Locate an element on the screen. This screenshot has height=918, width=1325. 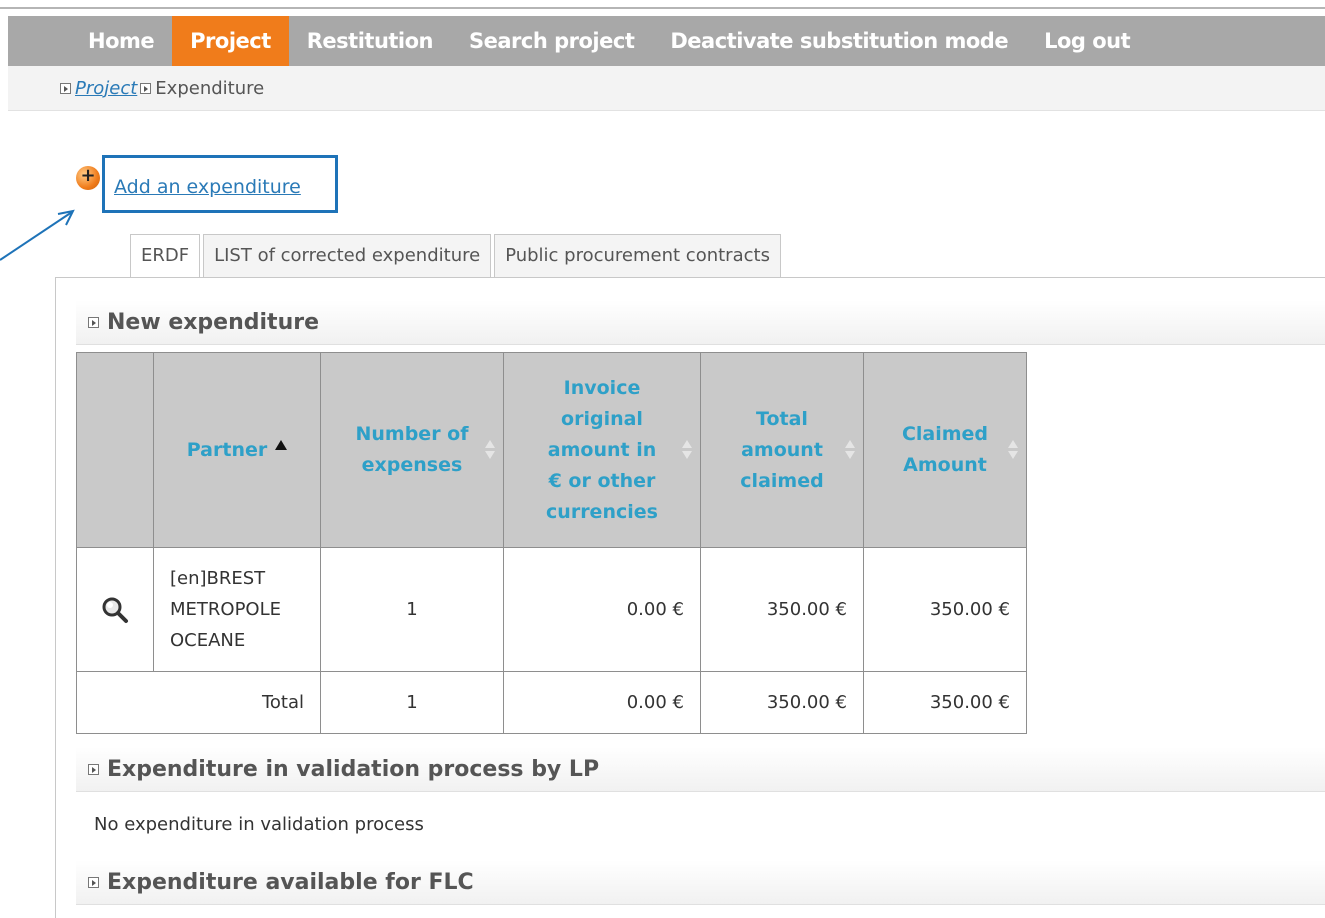
total-claimed: 350.00 € is located at coordinates (945, 702).